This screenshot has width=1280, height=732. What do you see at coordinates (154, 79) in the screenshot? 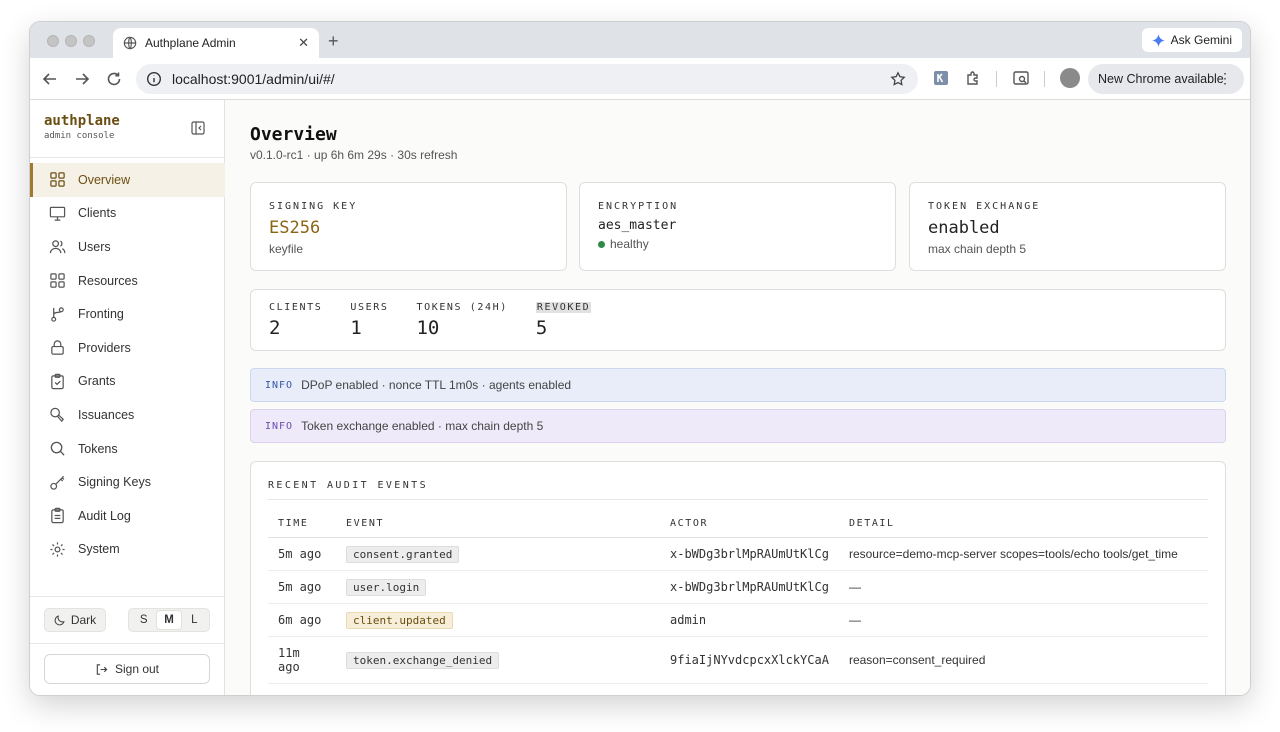
I see `site-info-icon` at bounding box center [154, 79].